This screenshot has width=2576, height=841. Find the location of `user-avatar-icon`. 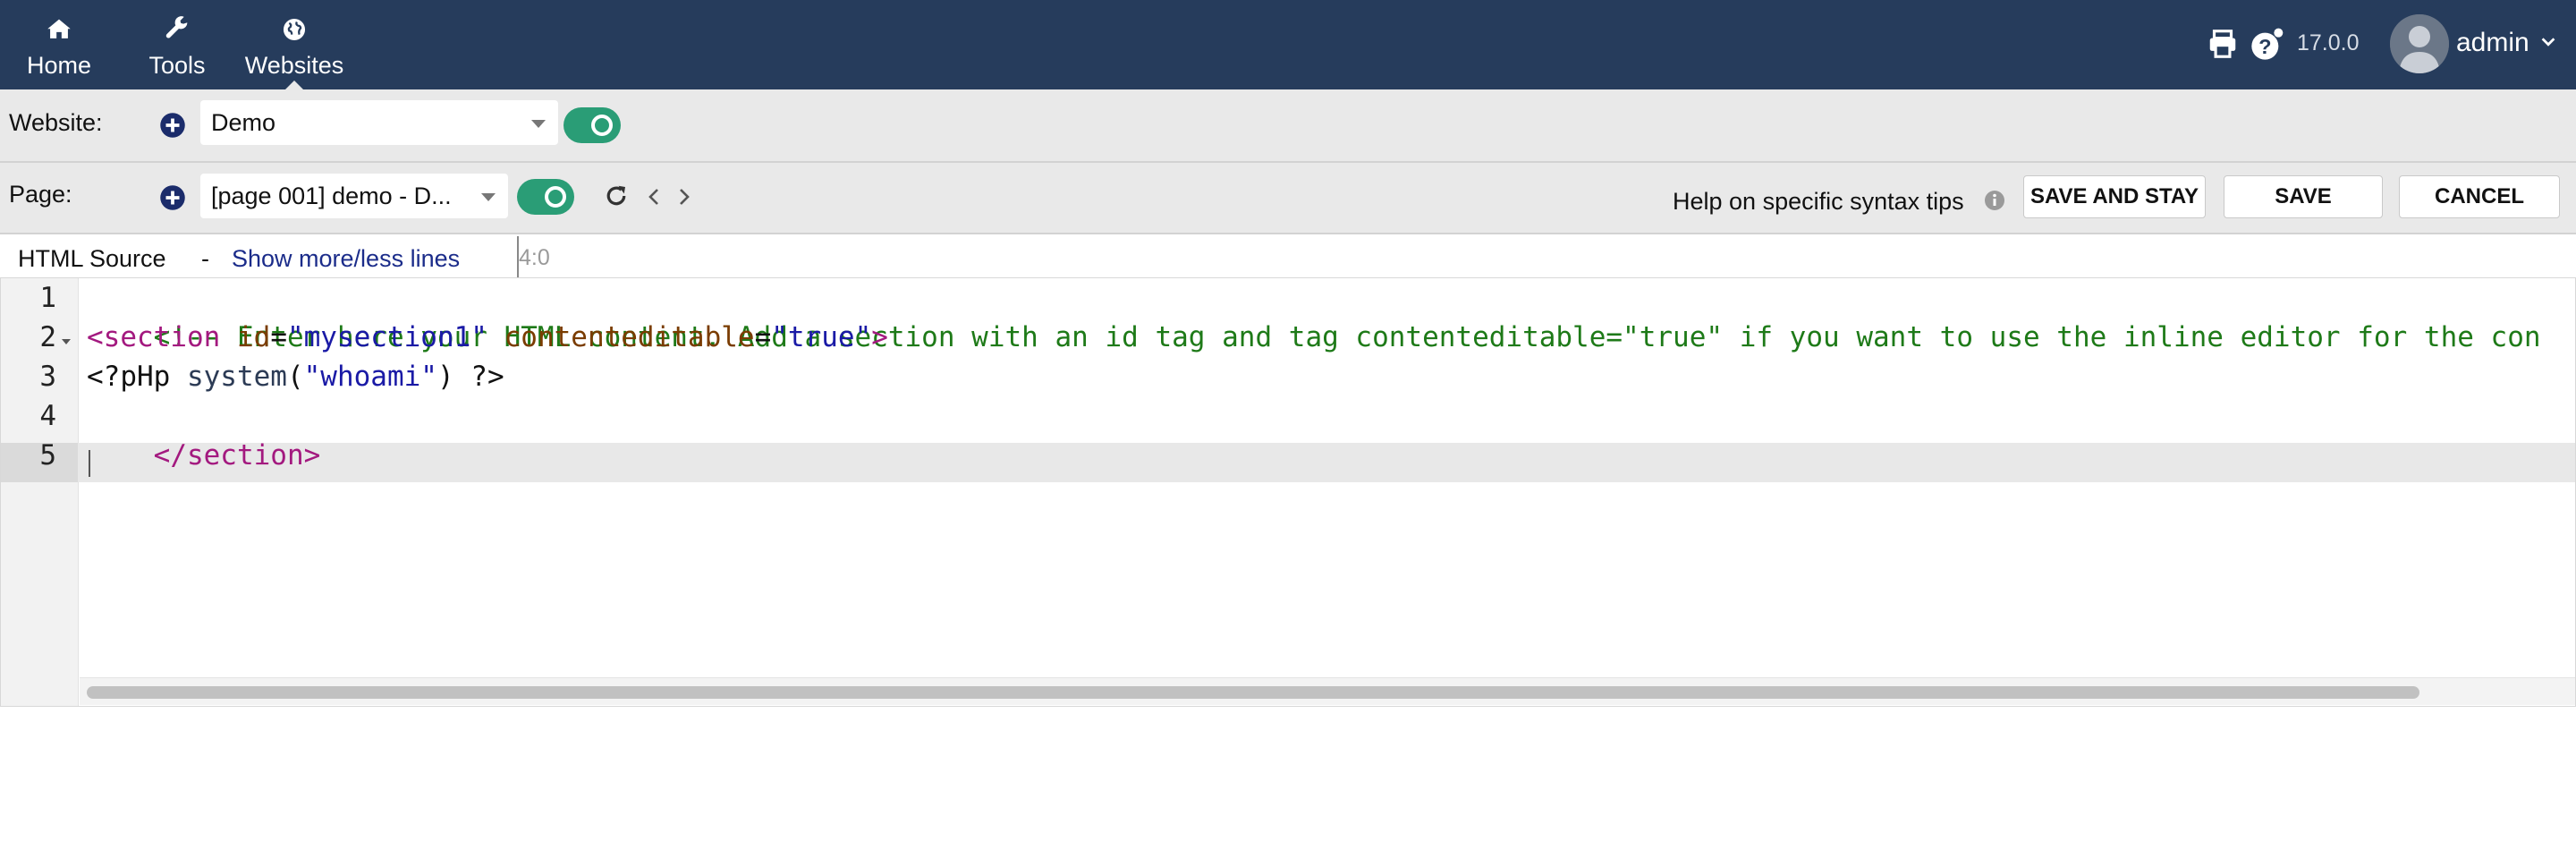

user-avatar-icon is located at coordinates (2419, 43).